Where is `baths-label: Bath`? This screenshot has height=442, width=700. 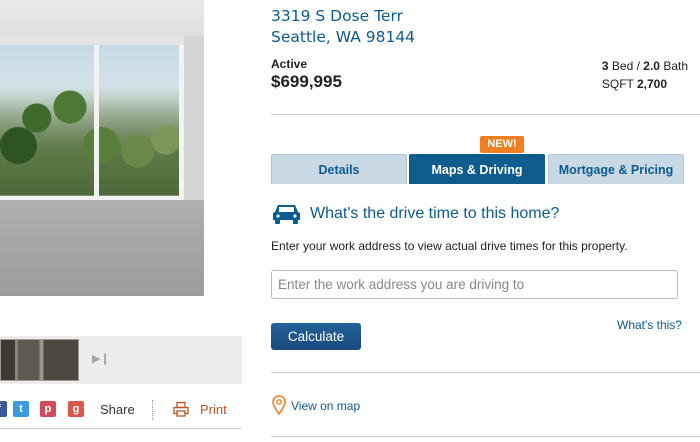
baths-label: Bath is located at coordinates (675, 66).